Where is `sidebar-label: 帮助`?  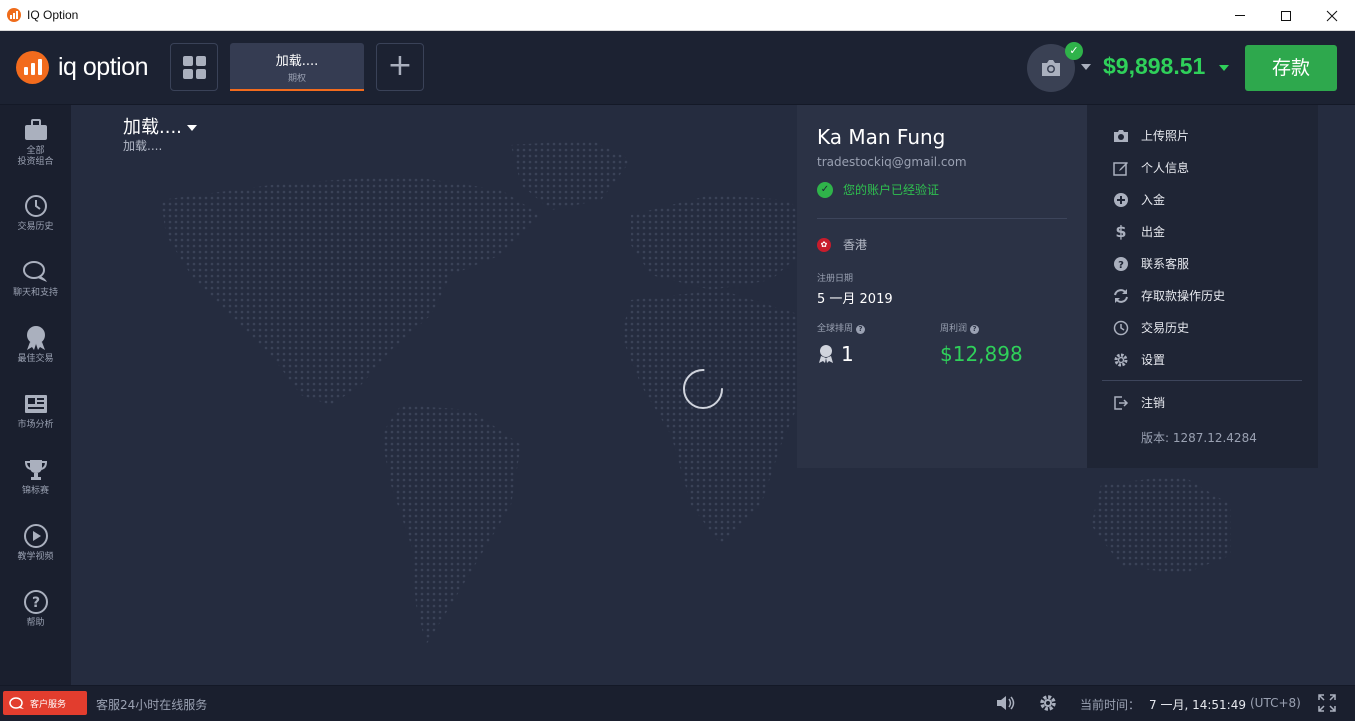 sidebar-label: 帮助 is located at coordinates (35, 623).